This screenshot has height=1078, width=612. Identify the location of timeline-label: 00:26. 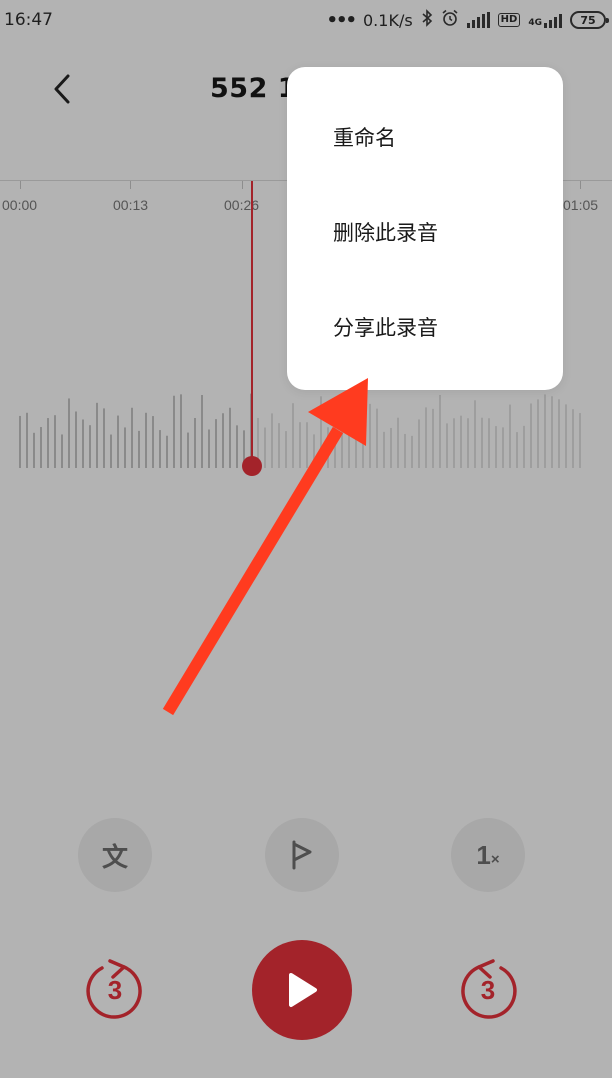
(242, 205).